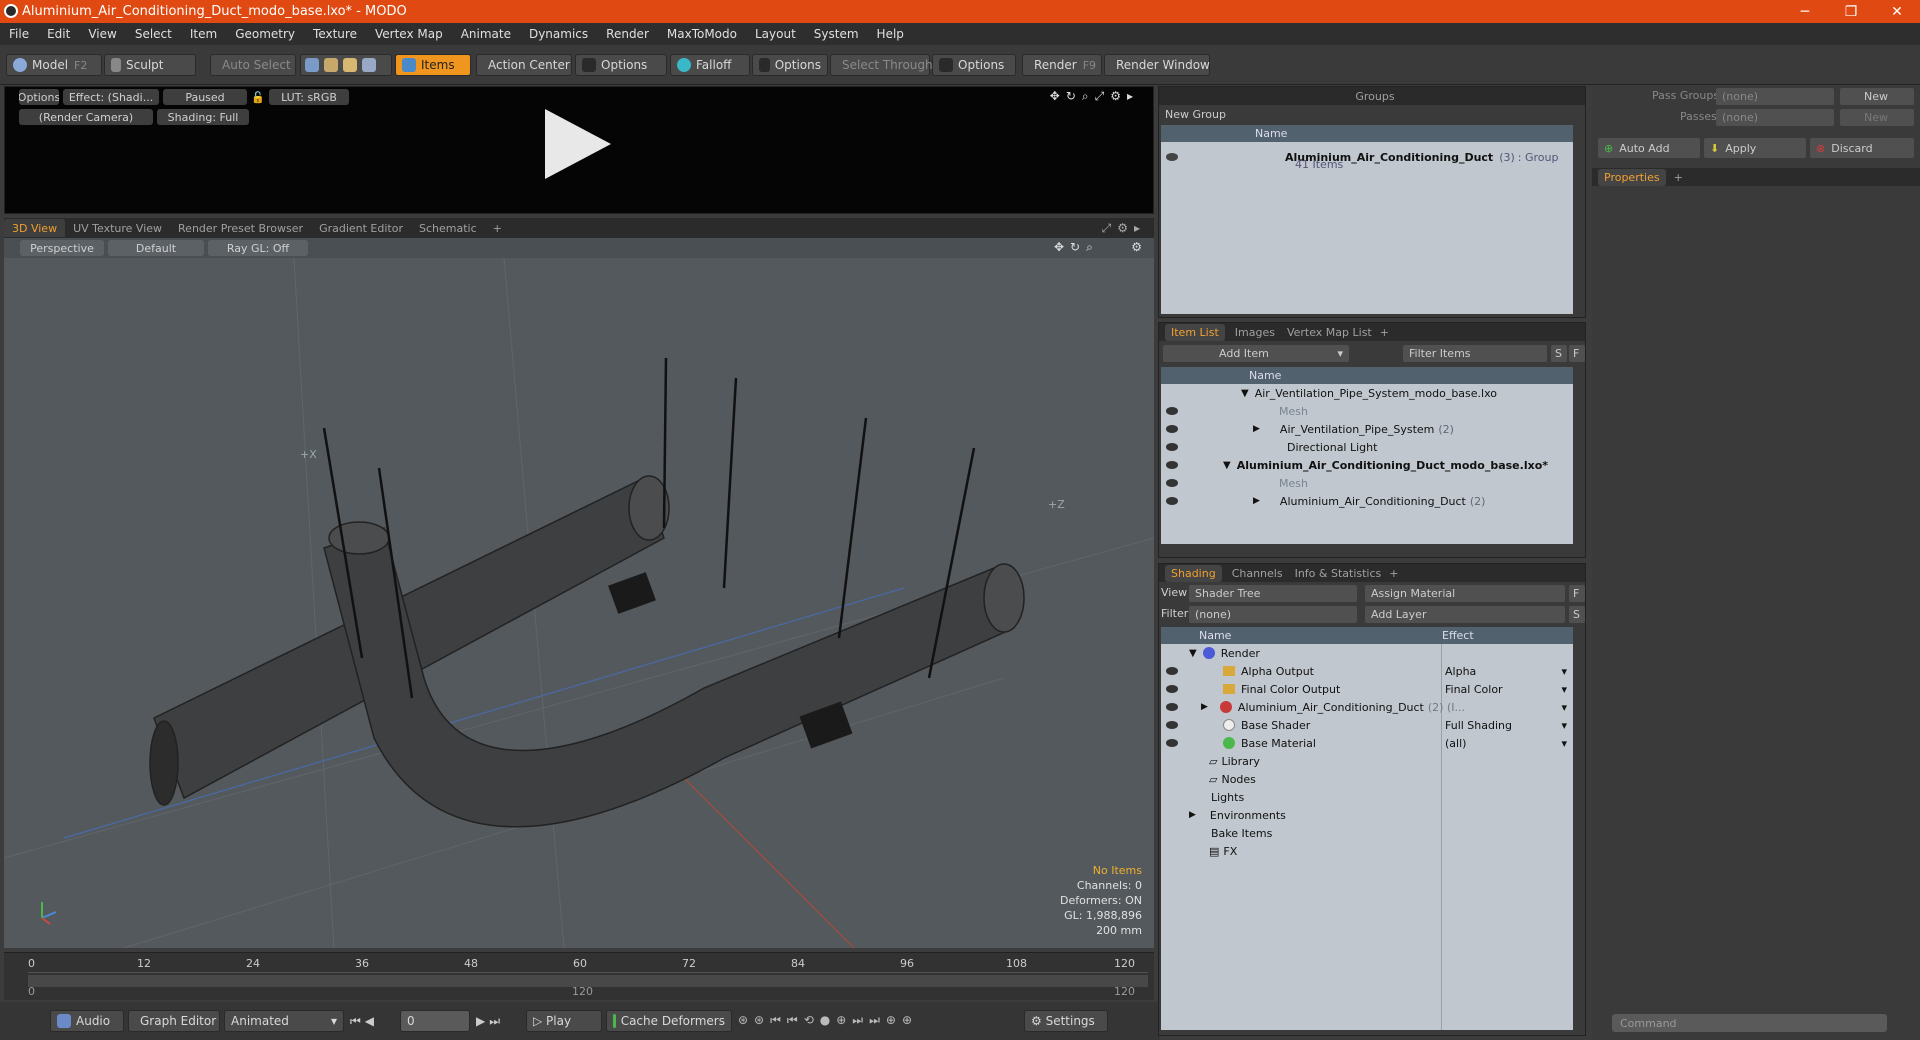 Image resolution: width=1920 pixels, height=1040 pixels. Describe the element at coordinates (331, 65) in the screenshot. I see `edges-icon` at that location.